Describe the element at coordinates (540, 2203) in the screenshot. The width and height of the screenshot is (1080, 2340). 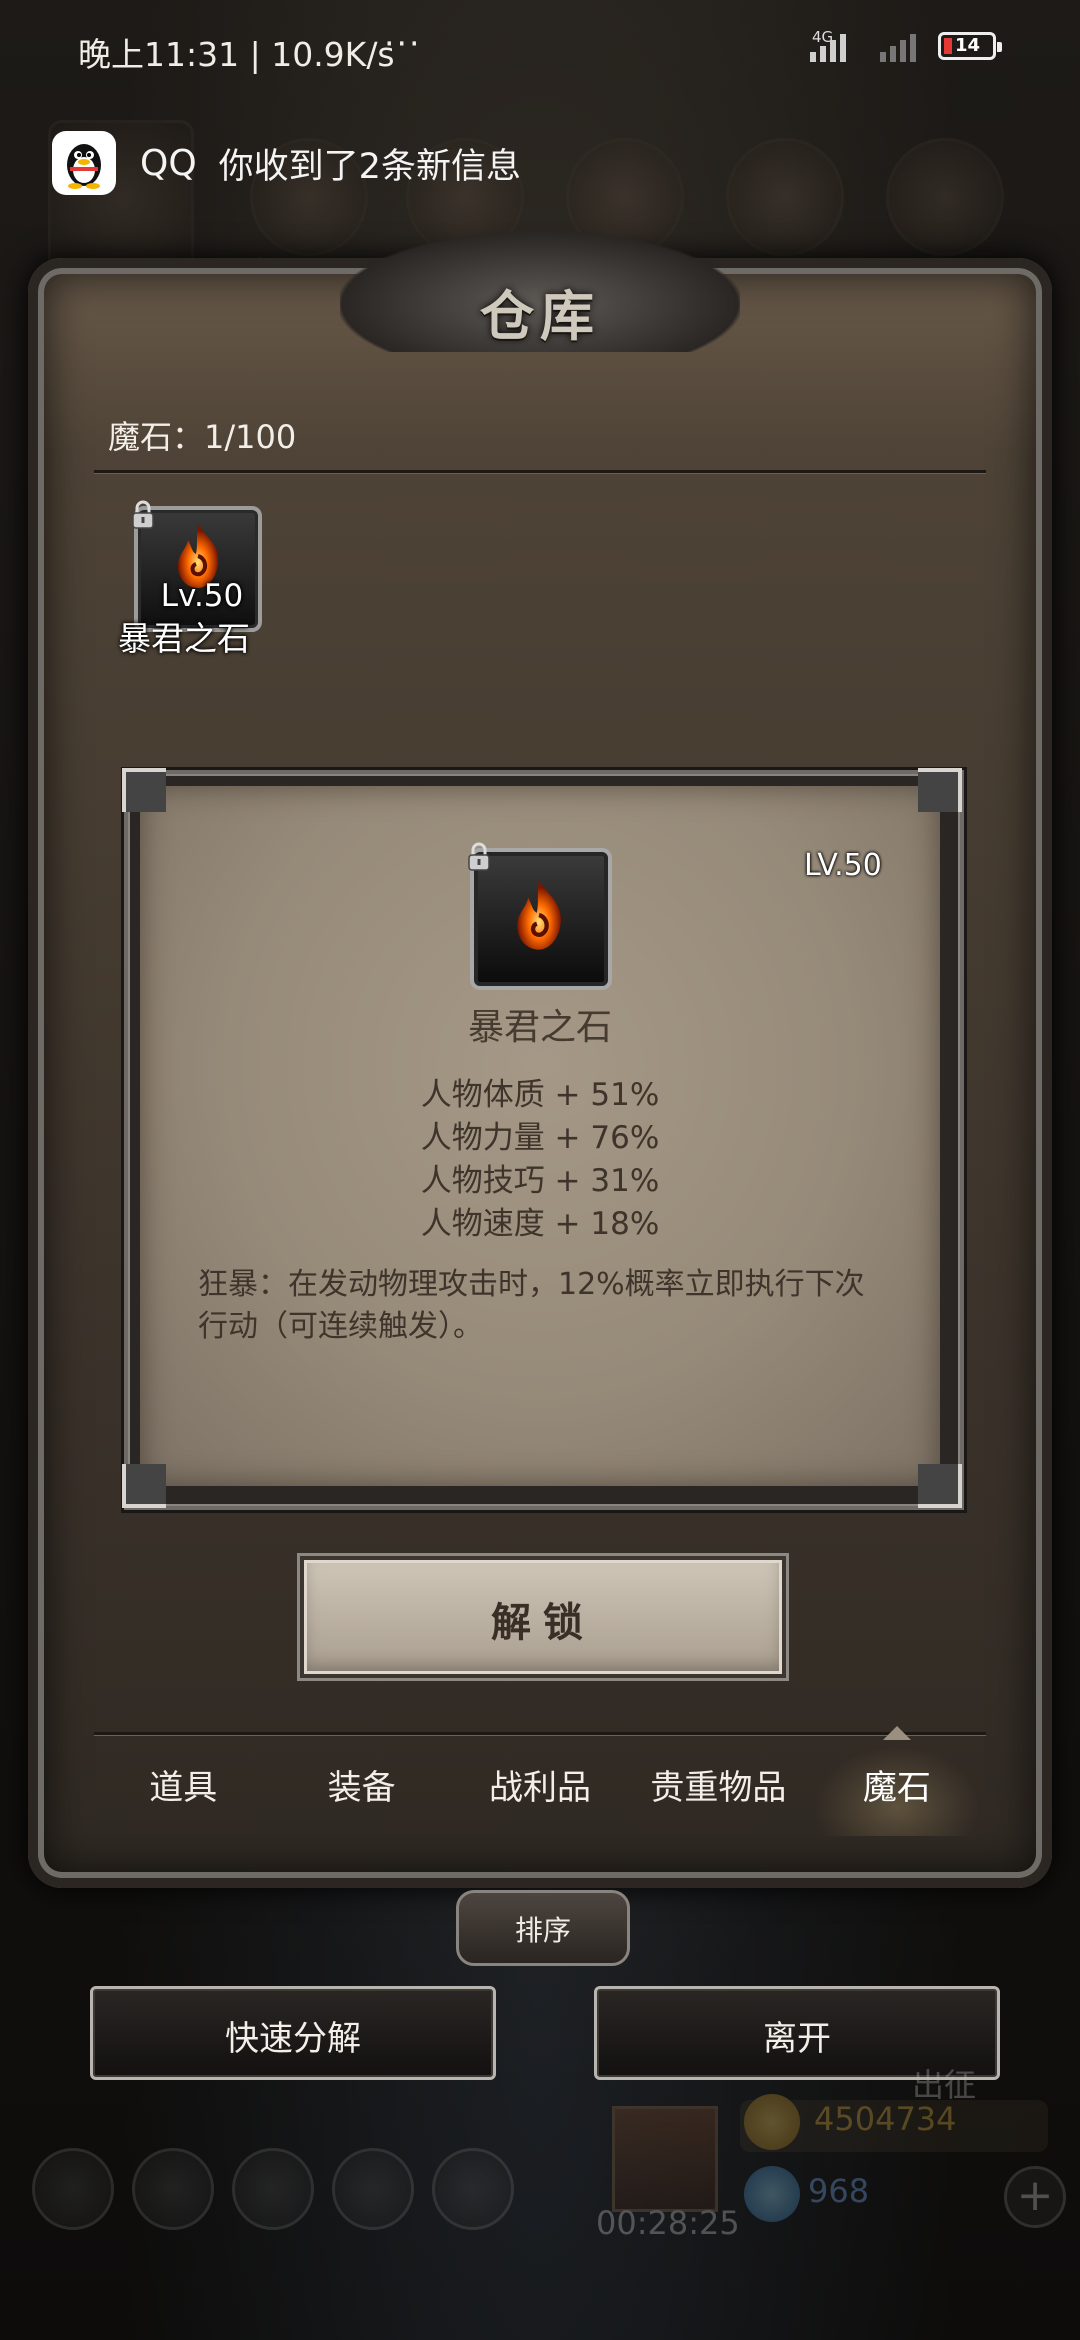
I see `bottom-hud: 出征 00:28:25 4504734 968 +` at that location.